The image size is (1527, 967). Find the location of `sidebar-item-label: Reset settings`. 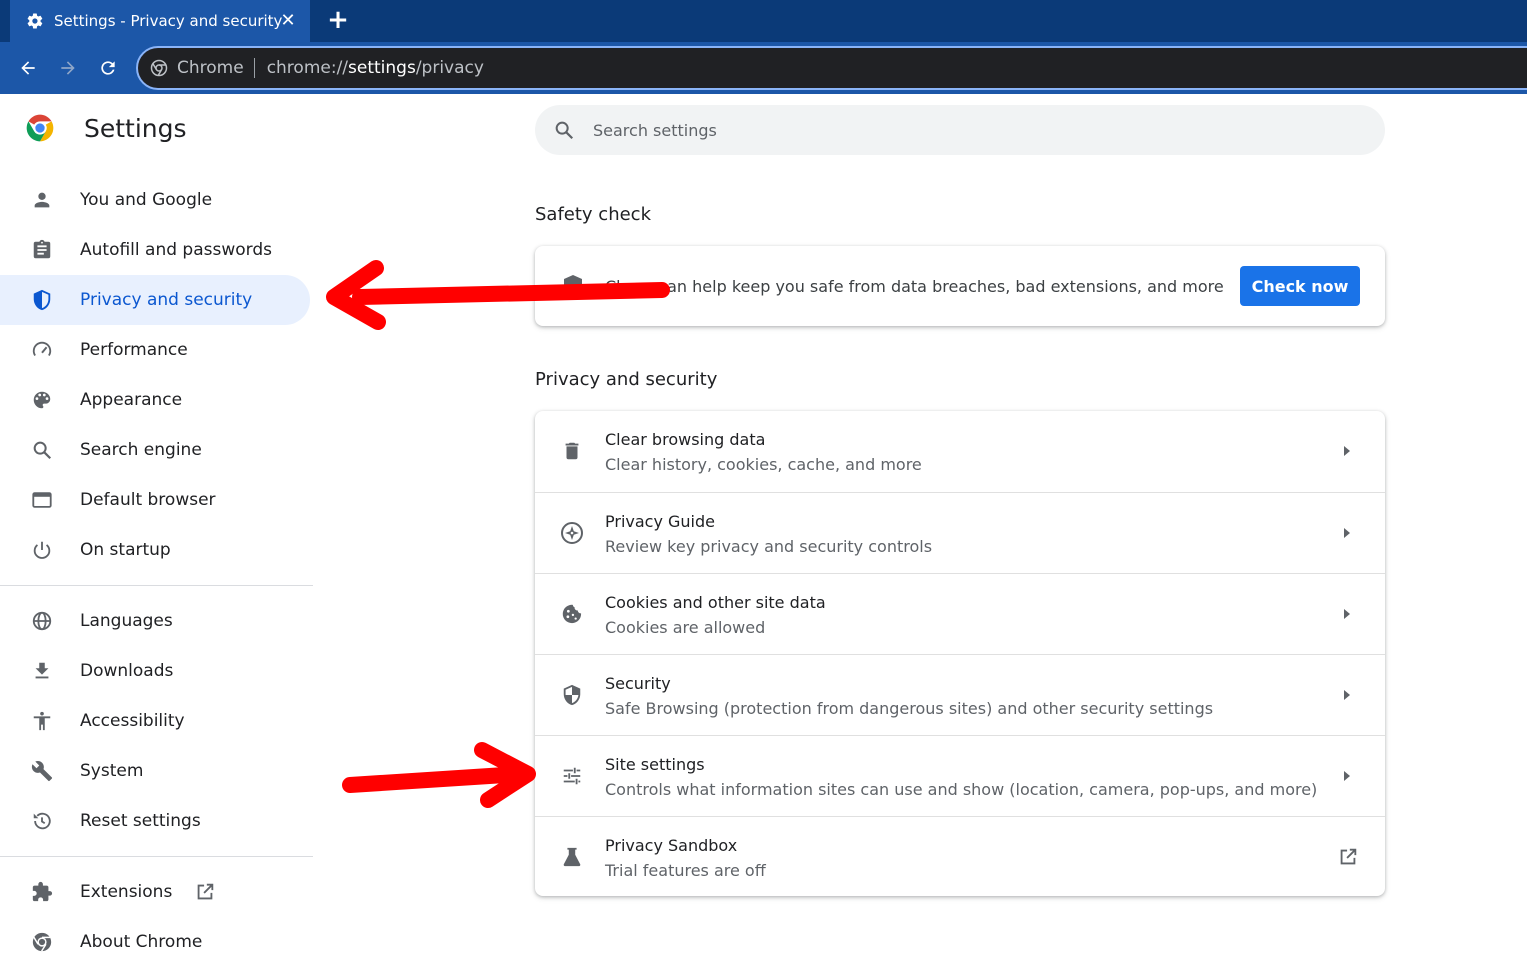

sidebar-item-label: Reset settings is located at coordinates (140, 821).